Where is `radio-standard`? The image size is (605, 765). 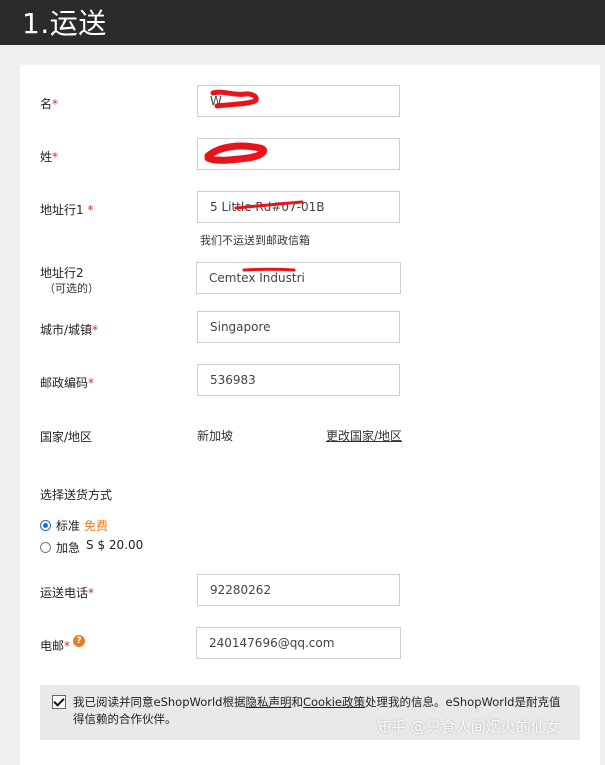
radio-standard is located at coordinates (45, 525).